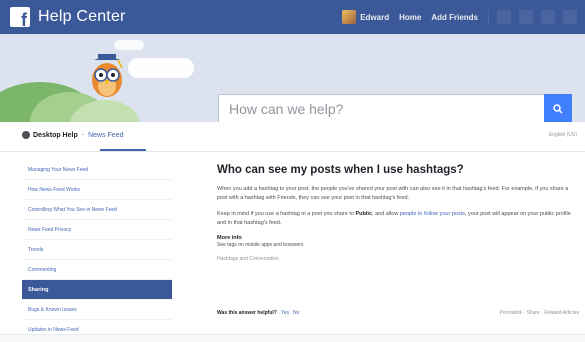  I want to click on breadcrumb: Desktop Help · News Feed English (US), so click(292, 137).